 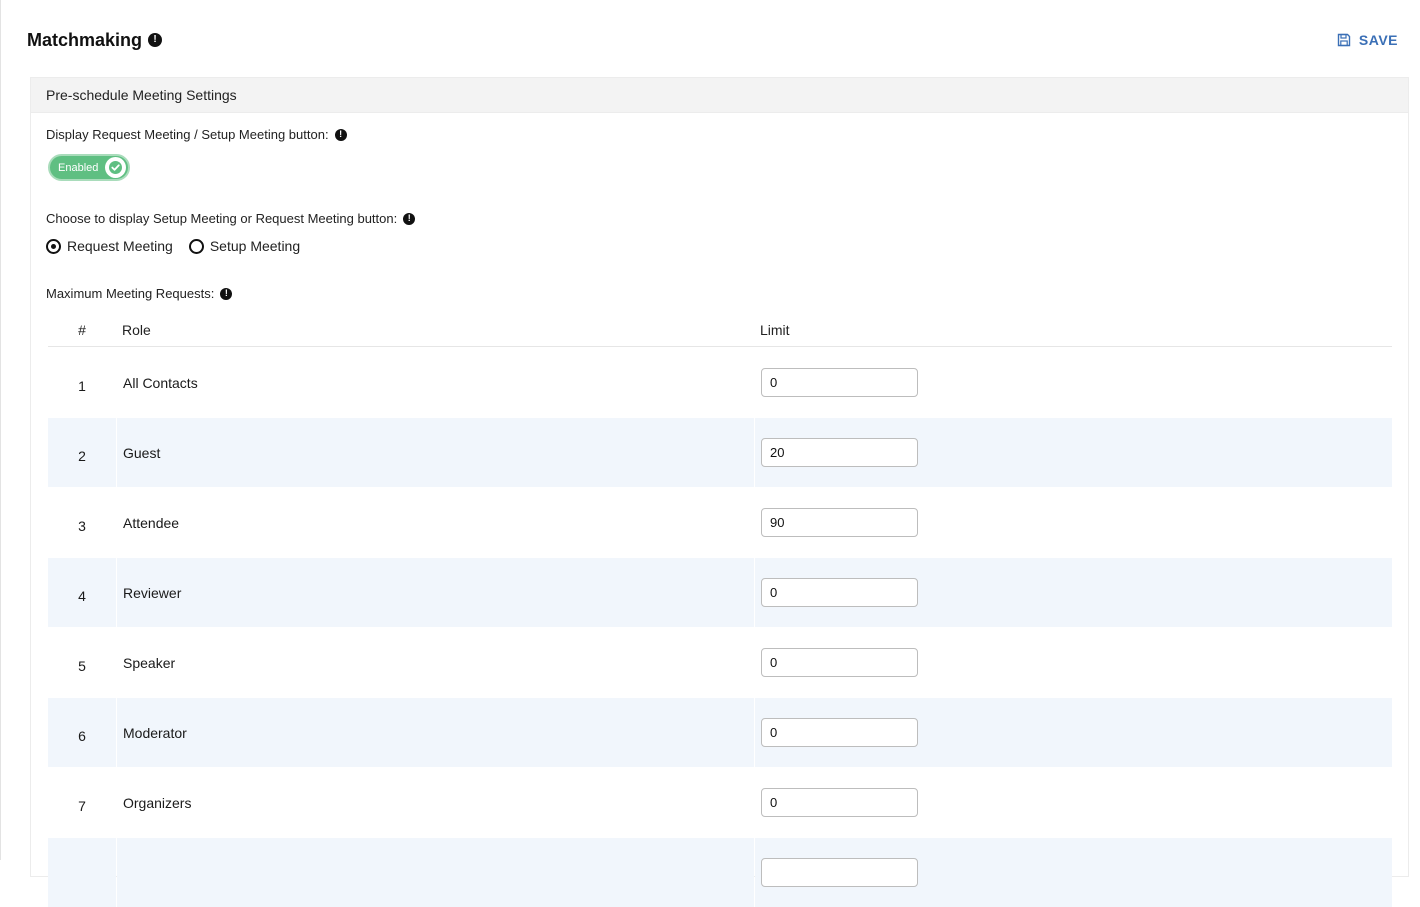 What do you see at coordinates (717, 40) in the screenshot?
I see `page-header: Matchmaking ! SAVE` at bounding box center [717, 40].